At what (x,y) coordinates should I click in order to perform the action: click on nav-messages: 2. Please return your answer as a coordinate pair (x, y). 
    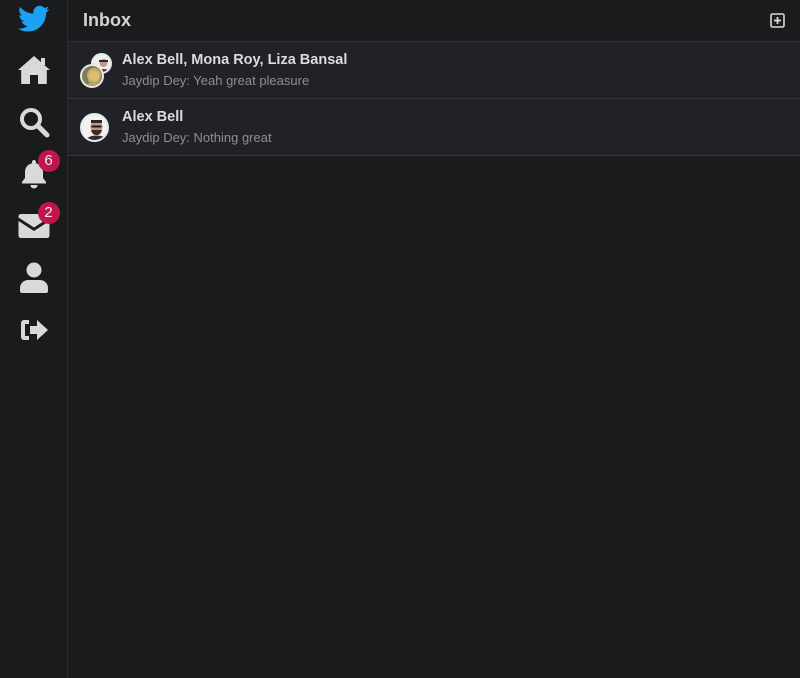
    Looking at the image, I should click on (36, 224).